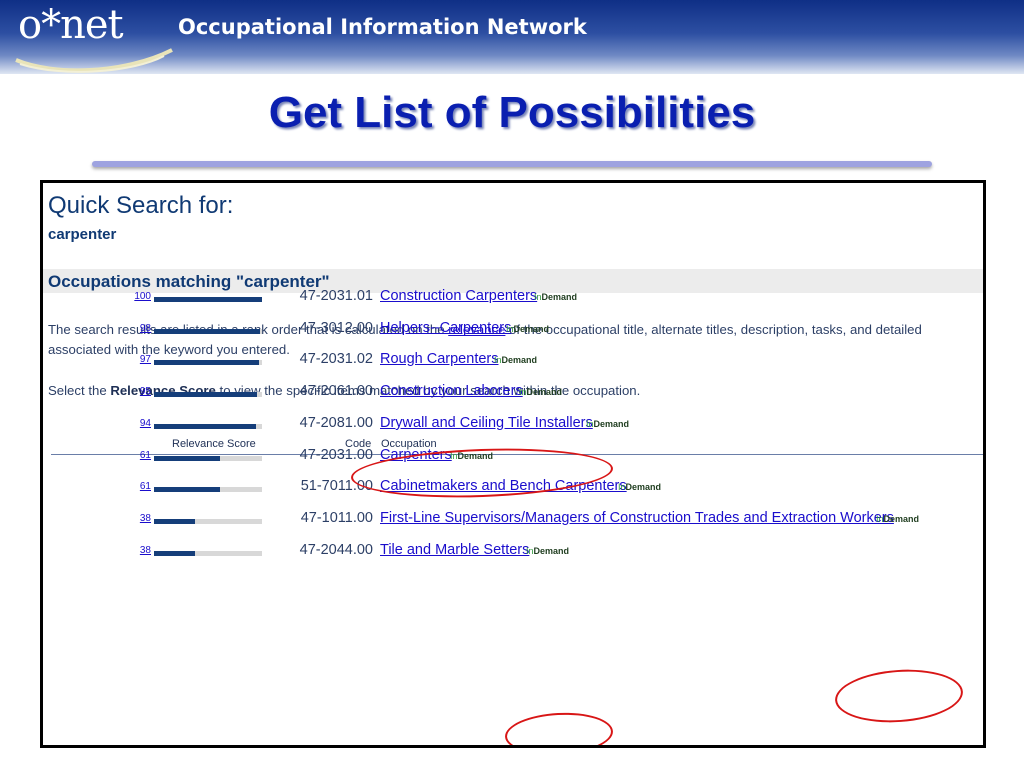 The image size is (1024, 768). Describe the element at coordinates (512, 164) in the screenshot. I see `title-divider` at that location.